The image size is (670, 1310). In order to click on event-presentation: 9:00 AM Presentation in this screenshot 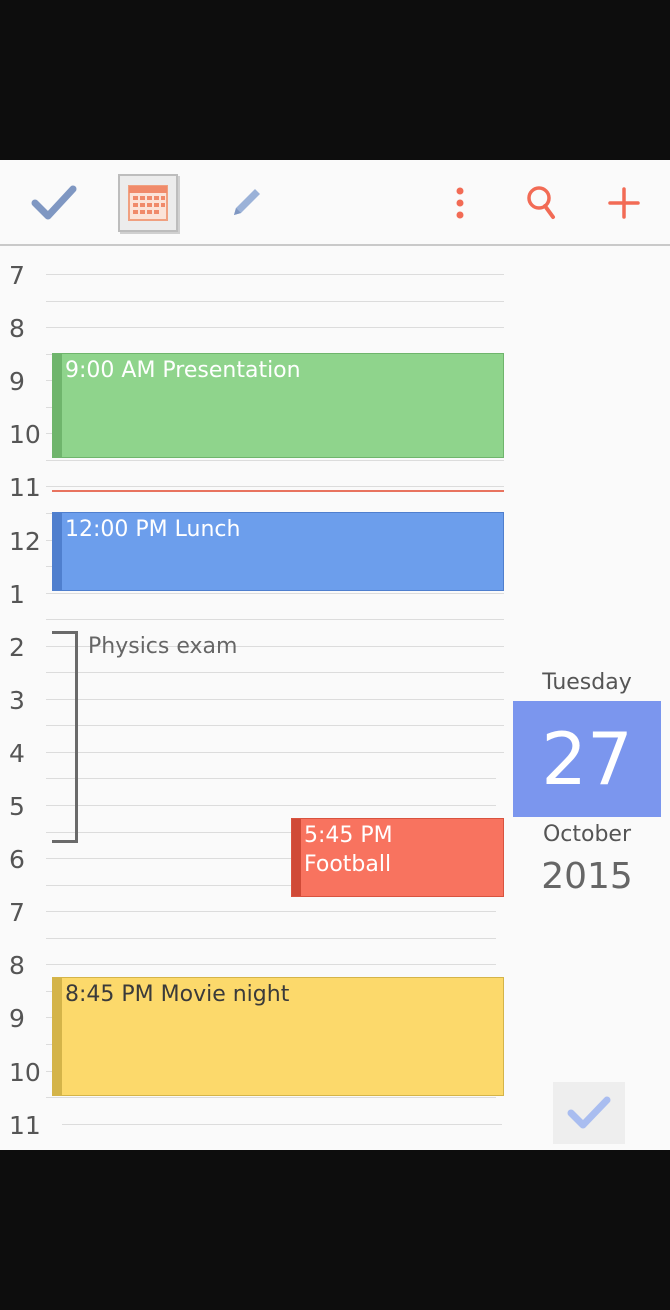, I will do `click(278, 405)`.